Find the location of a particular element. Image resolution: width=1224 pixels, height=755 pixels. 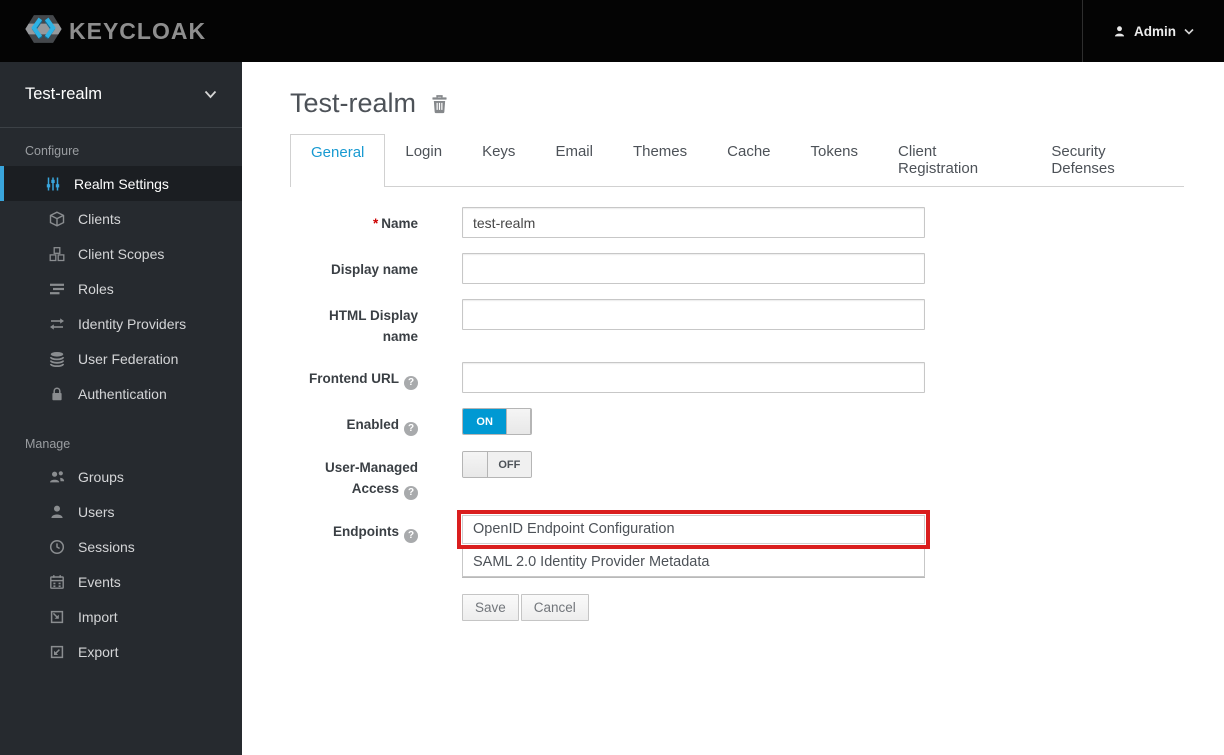

lock-icon is located at coordinates (57, 394).